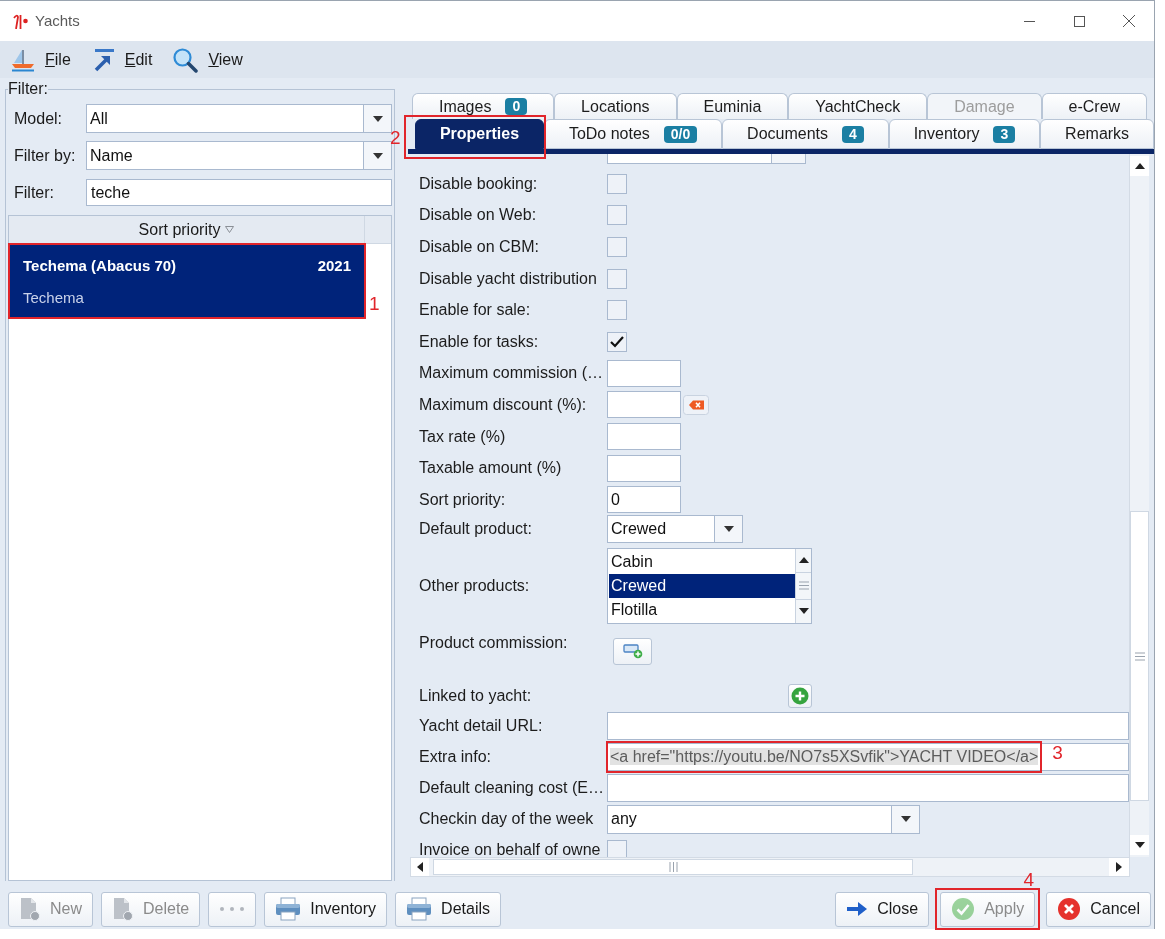 The width and height of the screenshot is (1165, 939). Describe the element at coordinates (479, 134) in the screenshot. I see `tab: Properties` at that location.